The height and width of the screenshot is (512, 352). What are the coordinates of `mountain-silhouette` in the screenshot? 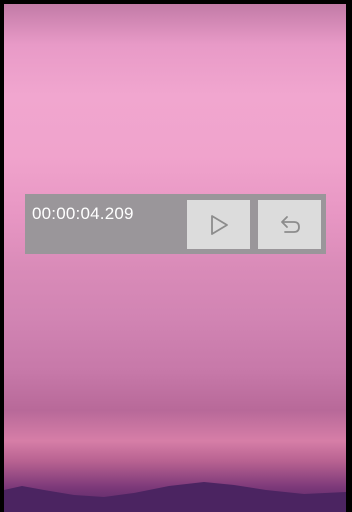 It's located at (175, 497).